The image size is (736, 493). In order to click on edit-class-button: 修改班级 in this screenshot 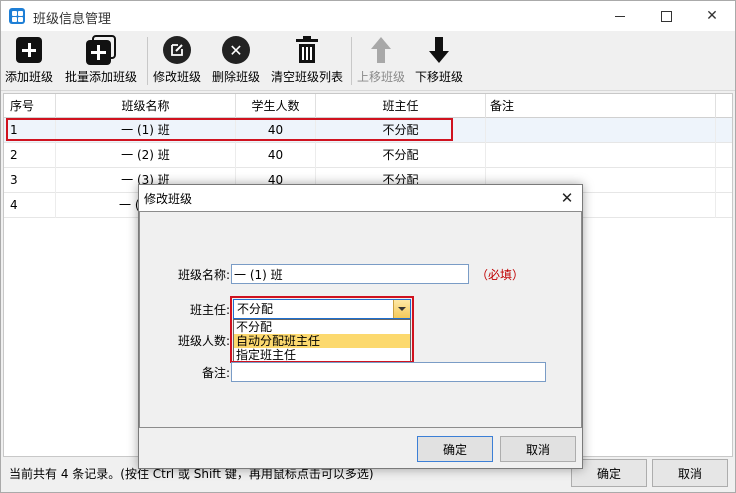, I will do `click(177, 61)`.